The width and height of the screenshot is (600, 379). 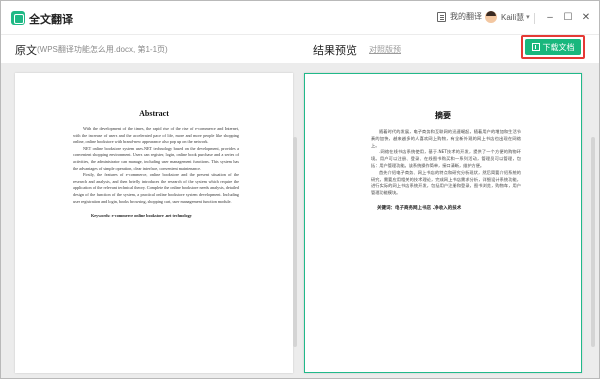 What do you see at coordinates (51, 20) in the screenshot?
I see `app-title: 全文翻译` at bounding box center [51, 20].